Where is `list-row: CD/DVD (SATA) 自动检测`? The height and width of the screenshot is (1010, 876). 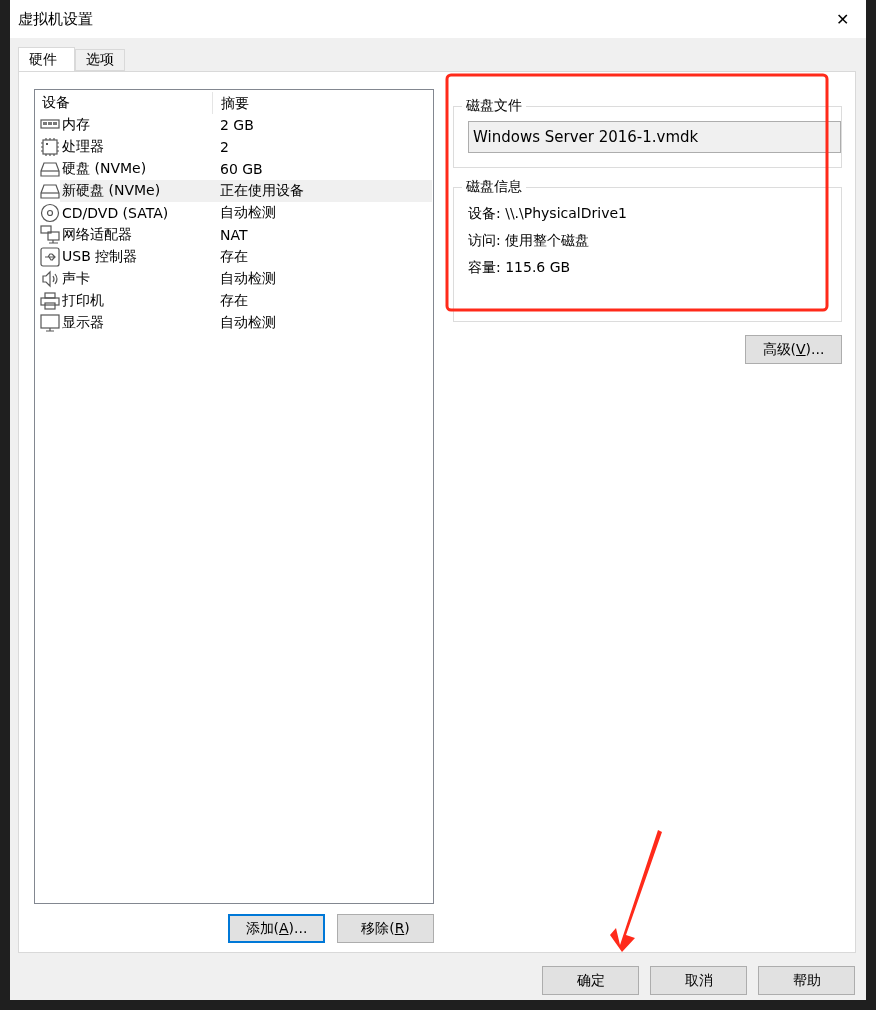 list-row: CD/DVD (SATA) 自动检测 is located at coordinates (234, 213).